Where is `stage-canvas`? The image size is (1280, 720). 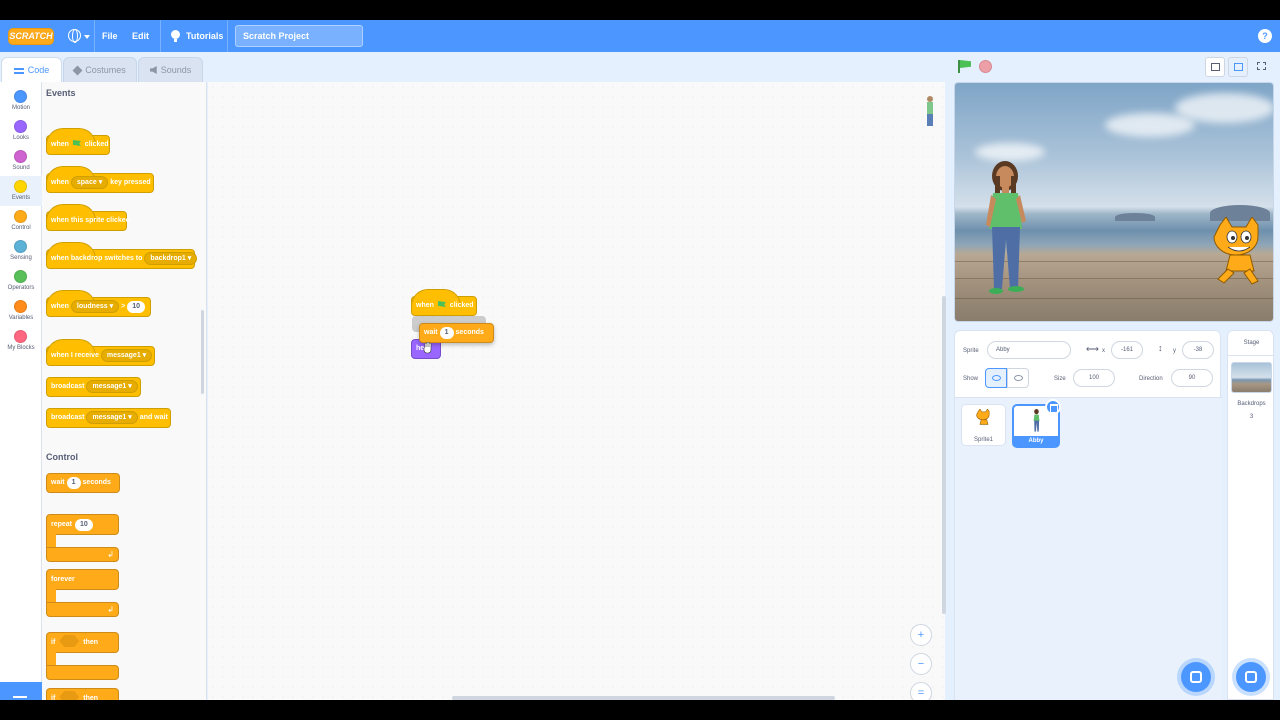
stage-canvas is located at coordinates (1114, 202).